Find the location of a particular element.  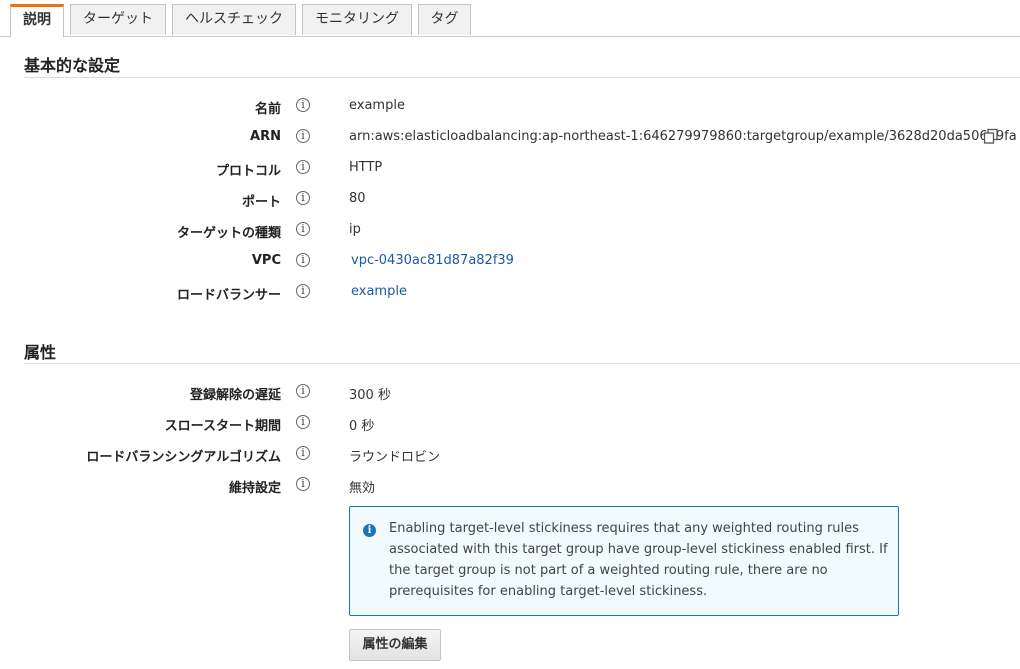

detail-row-name: 名前 i example is located at coordinates (510, 107).